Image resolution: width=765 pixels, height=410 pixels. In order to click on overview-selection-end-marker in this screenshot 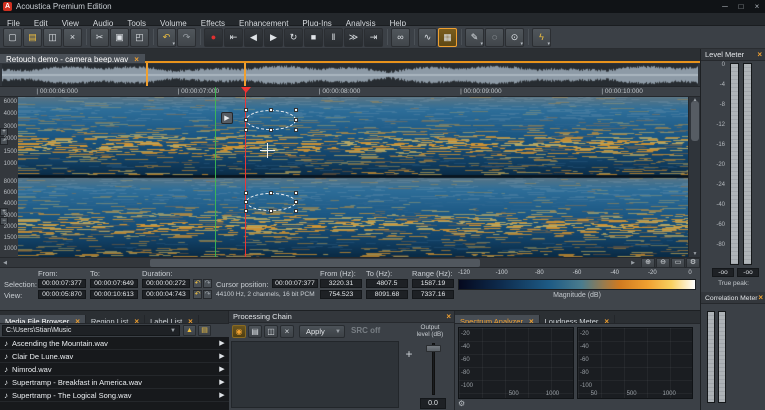, I will do `click(245, 74)`.